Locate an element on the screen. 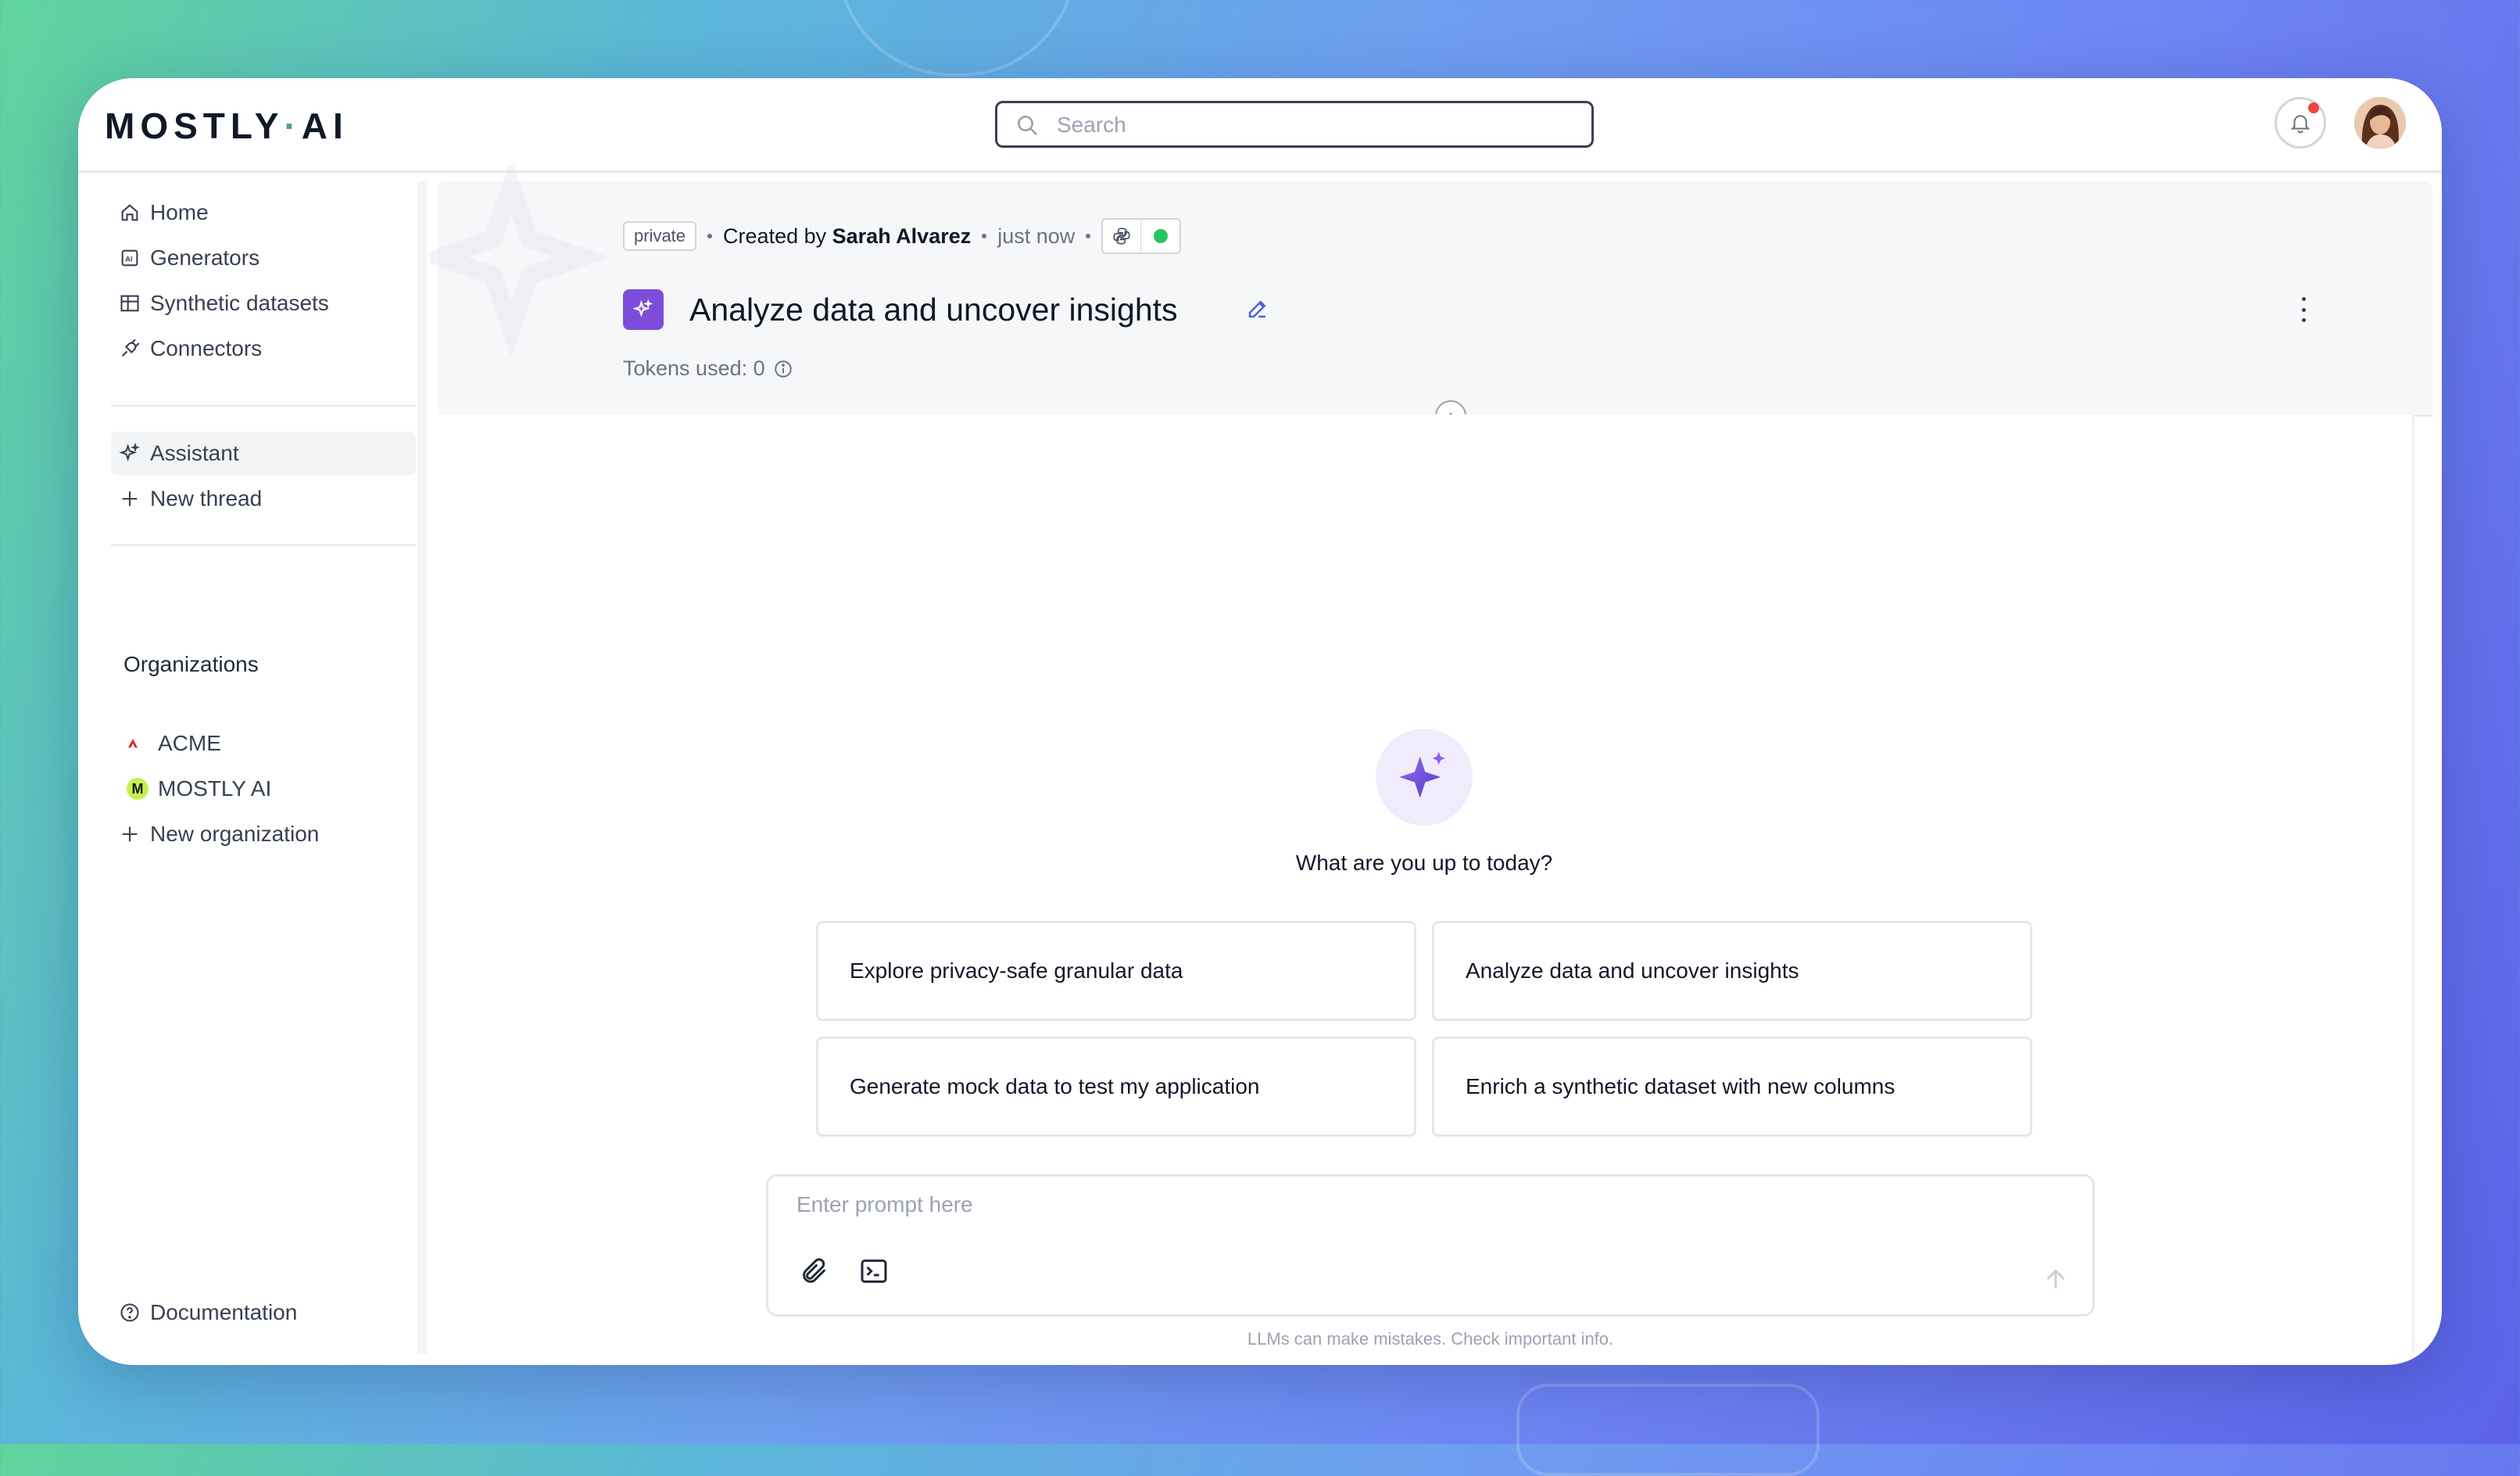 Image resolution: width=2520 pixels, height=1476 pixels. python-icon is located at coordinates (1121, 237).